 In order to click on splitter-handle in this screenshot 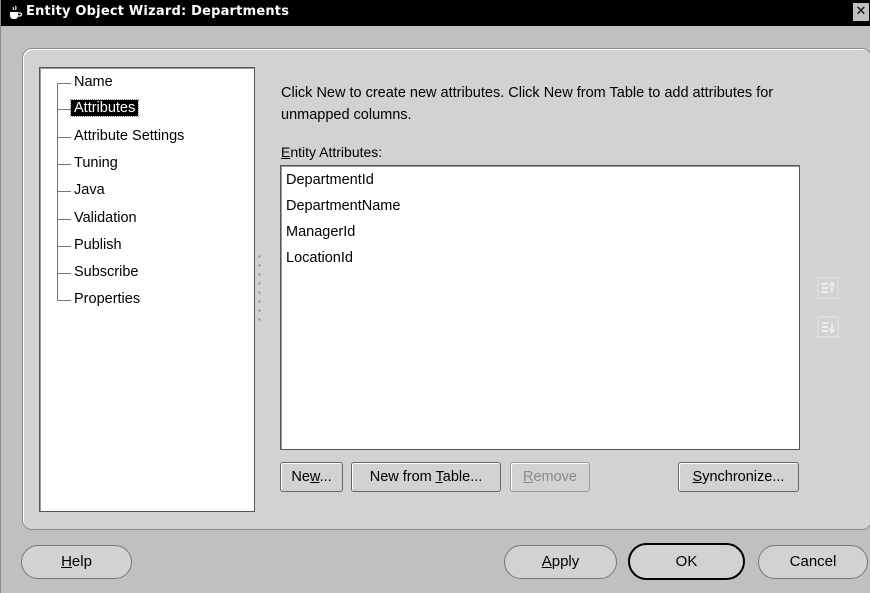, I will do `click(259, 289)`.